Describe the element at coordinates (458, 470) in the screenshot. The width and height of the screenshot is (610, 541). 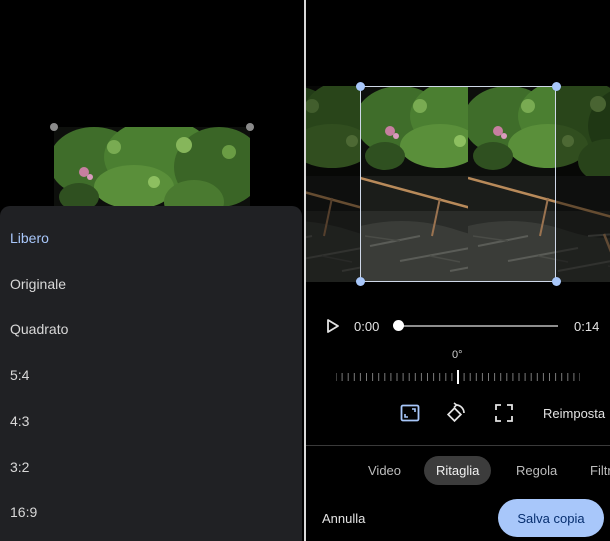
I see `tab-ritaglia: Ritaglia` at that location.